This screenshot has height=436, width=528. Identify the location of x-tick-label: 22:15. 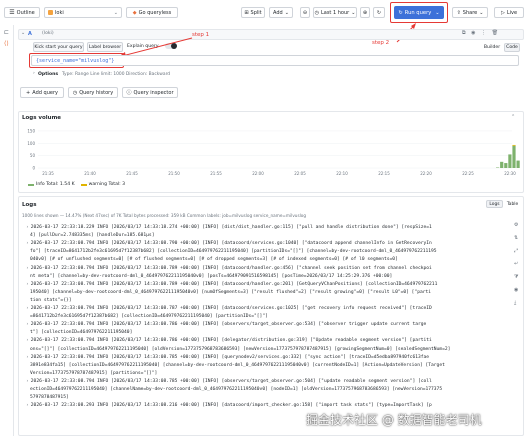
(384, 173).